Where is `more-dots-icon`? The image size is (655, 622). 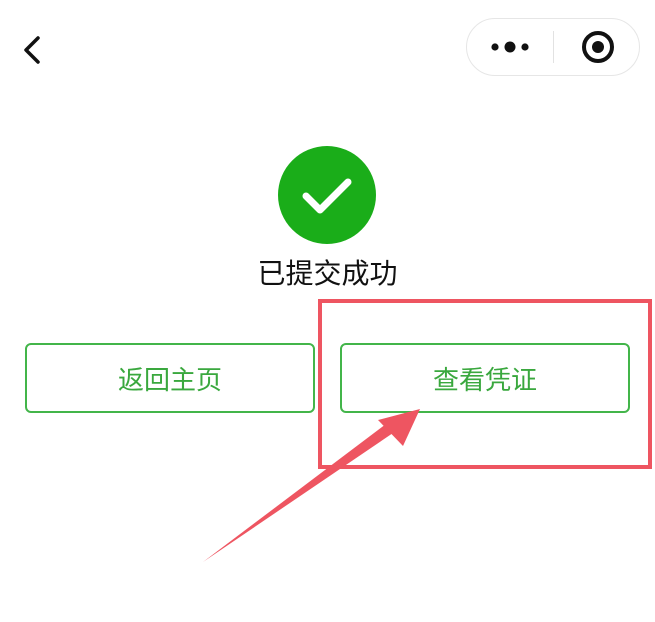
more-dots-icon is located at coordinates (510, 47).